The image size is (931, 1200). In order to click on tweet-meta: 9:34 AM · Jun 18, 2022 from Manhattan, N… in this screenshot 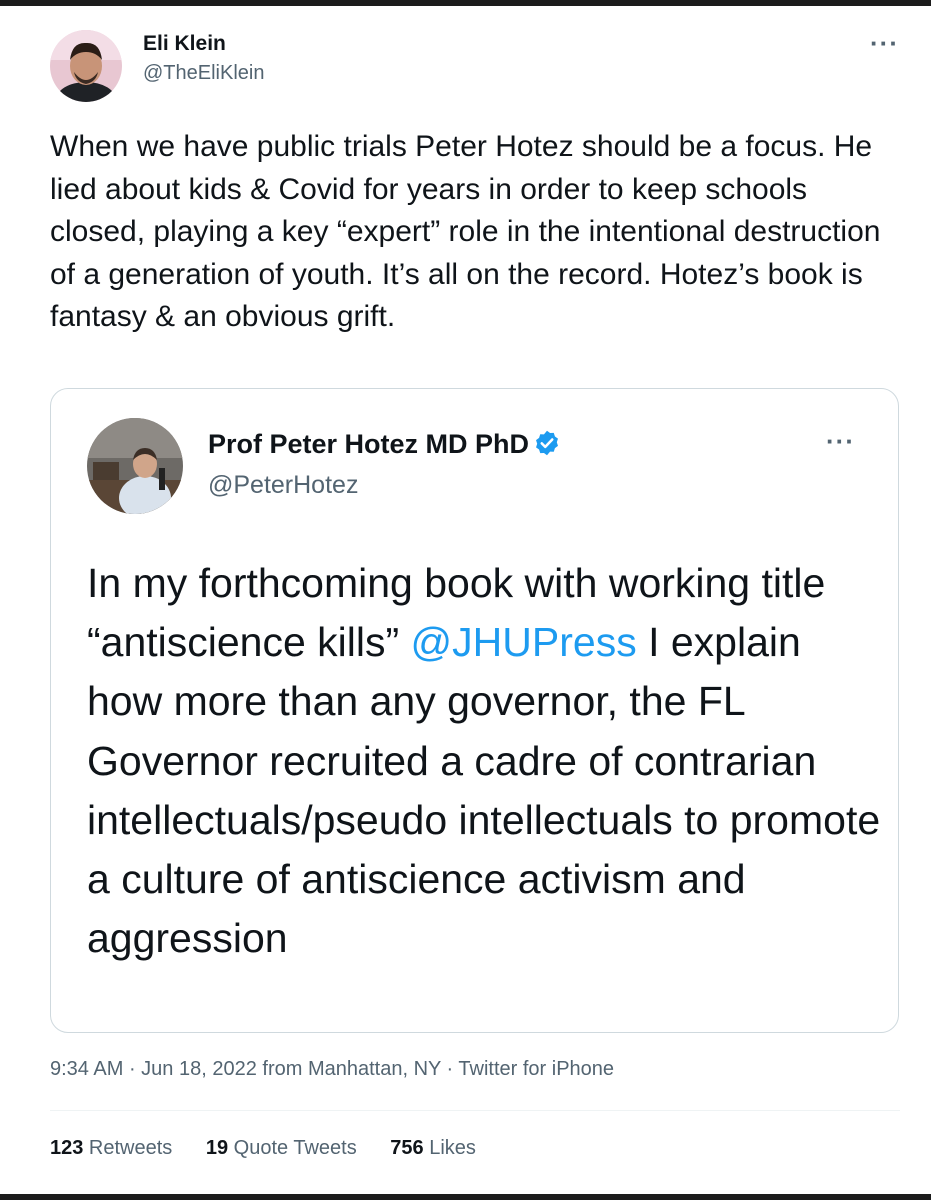, I will do `click(332, 1069)`.